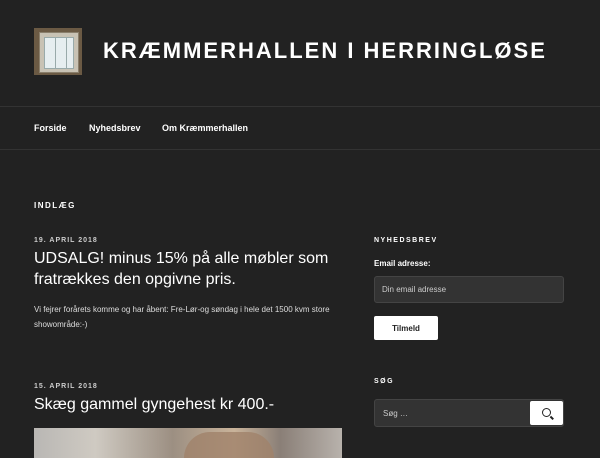  I want to click on nav-item-om-kraemmerhallen: Om Kræmmerhallen, so click(205, 128).